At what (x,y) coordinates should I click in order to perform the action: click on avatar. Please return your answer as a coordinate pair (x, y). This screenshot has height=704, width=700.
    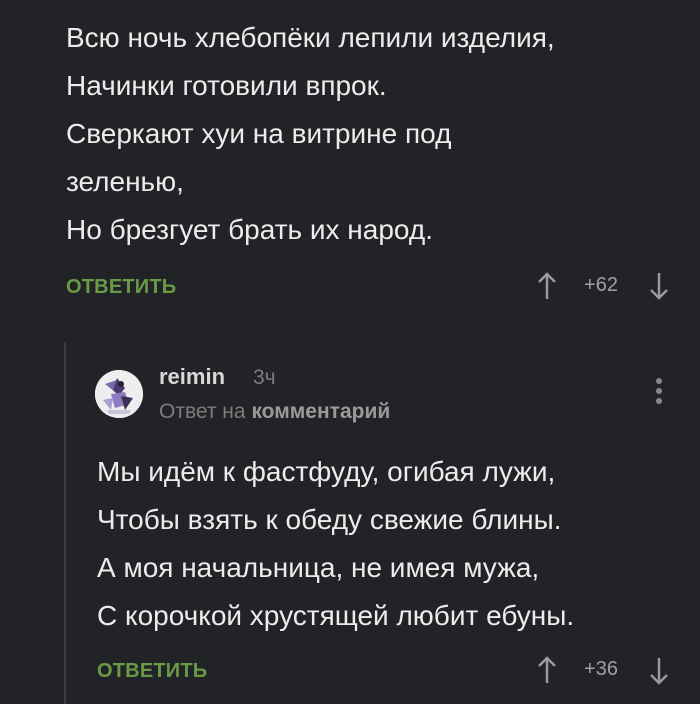
    Looking at the image, I should click on (119, 394).